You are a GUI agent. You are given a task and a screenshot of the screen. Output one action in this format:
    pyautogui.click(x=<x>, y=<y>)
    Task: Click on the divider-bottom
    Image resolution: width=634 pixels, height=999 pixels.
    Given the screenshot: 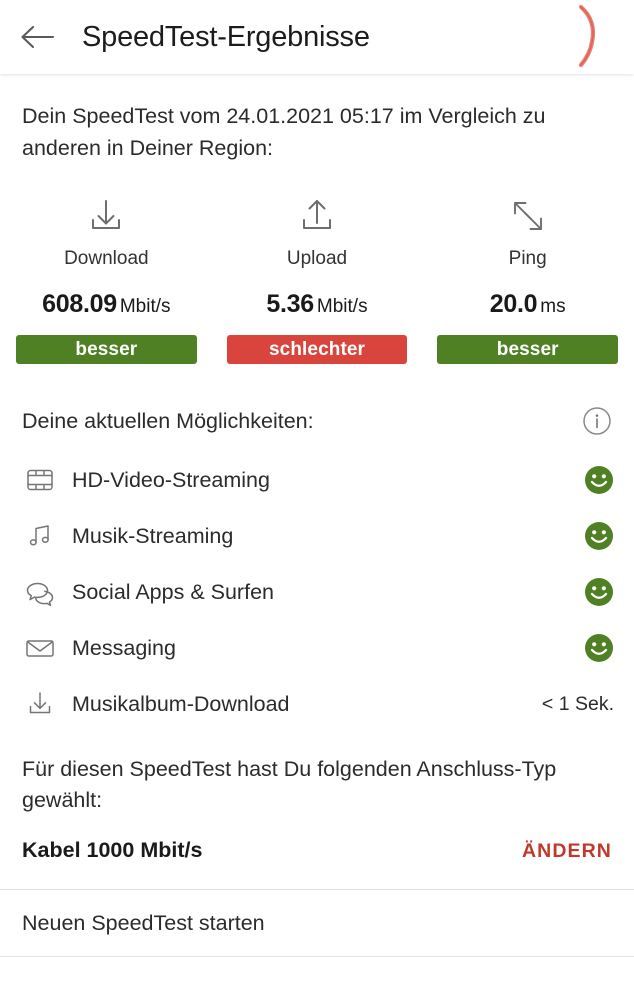 What is the action you would take?
    pyautogui.click(x=317, y=956)
    